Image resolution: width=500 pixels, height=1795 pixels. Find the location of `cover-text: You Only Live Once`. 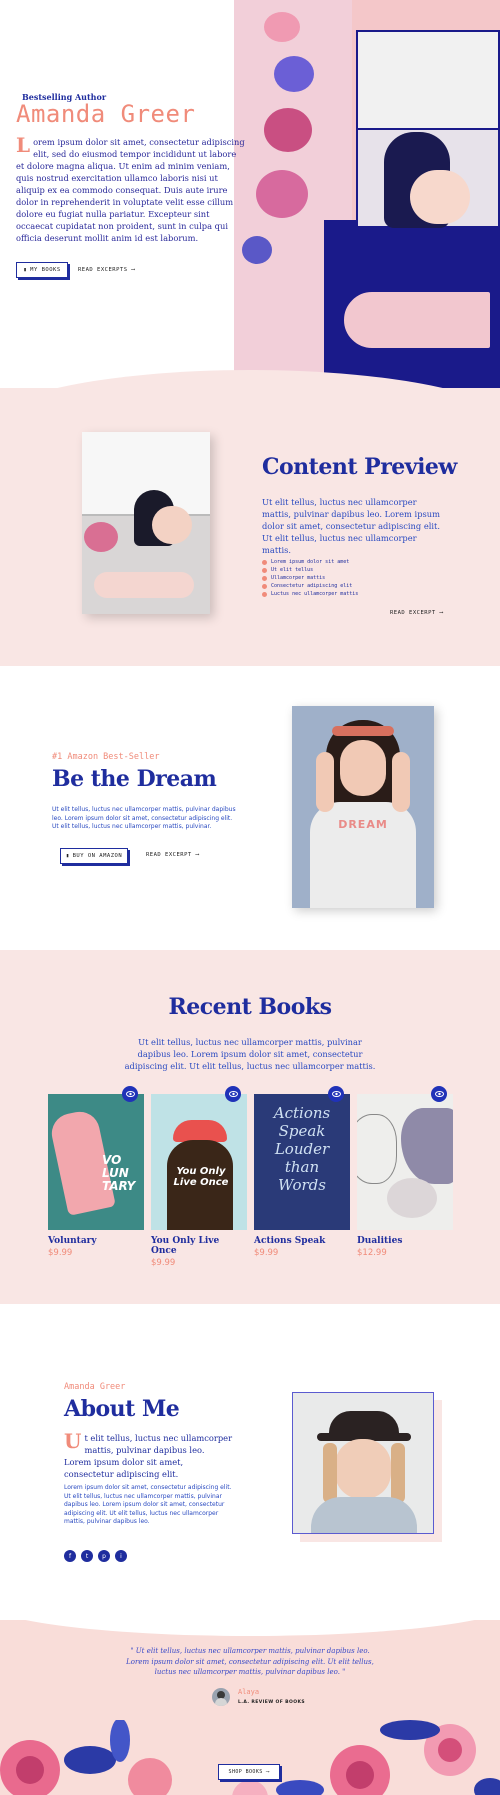

cover-text: You Only Live Once is located at coordinates (201, 1177).